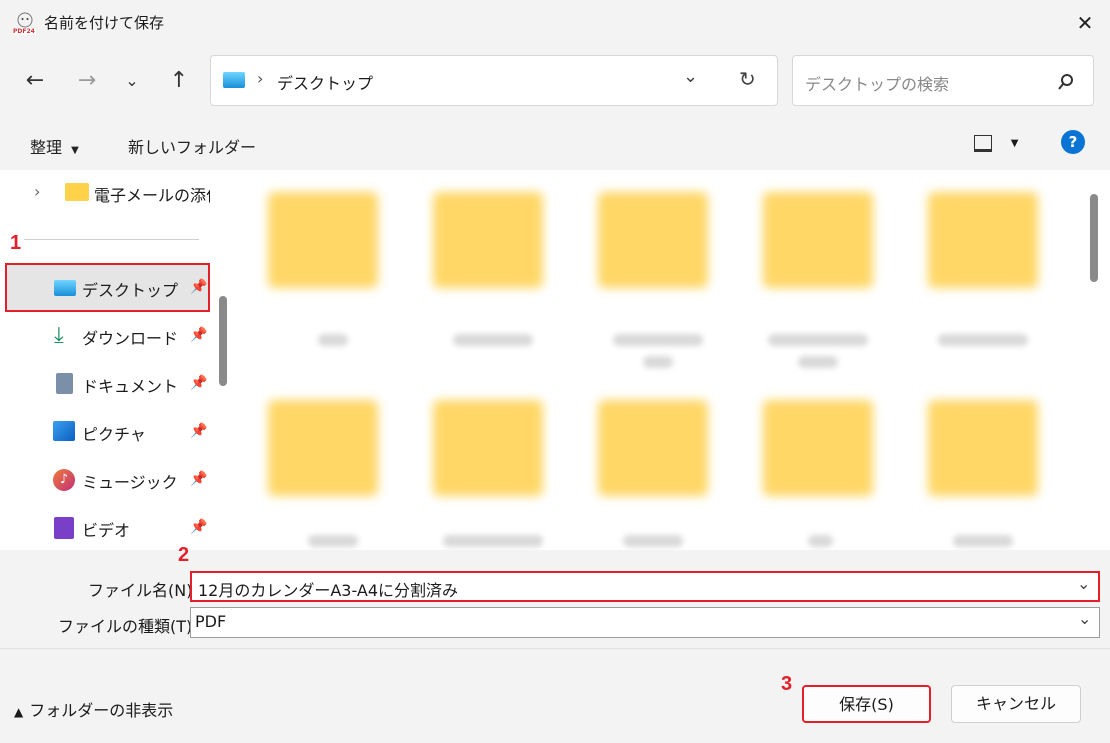  Describe the element at coordinates (130, 290) in the screenshot. I see `nav-item-label: デスクトップ` at that location.